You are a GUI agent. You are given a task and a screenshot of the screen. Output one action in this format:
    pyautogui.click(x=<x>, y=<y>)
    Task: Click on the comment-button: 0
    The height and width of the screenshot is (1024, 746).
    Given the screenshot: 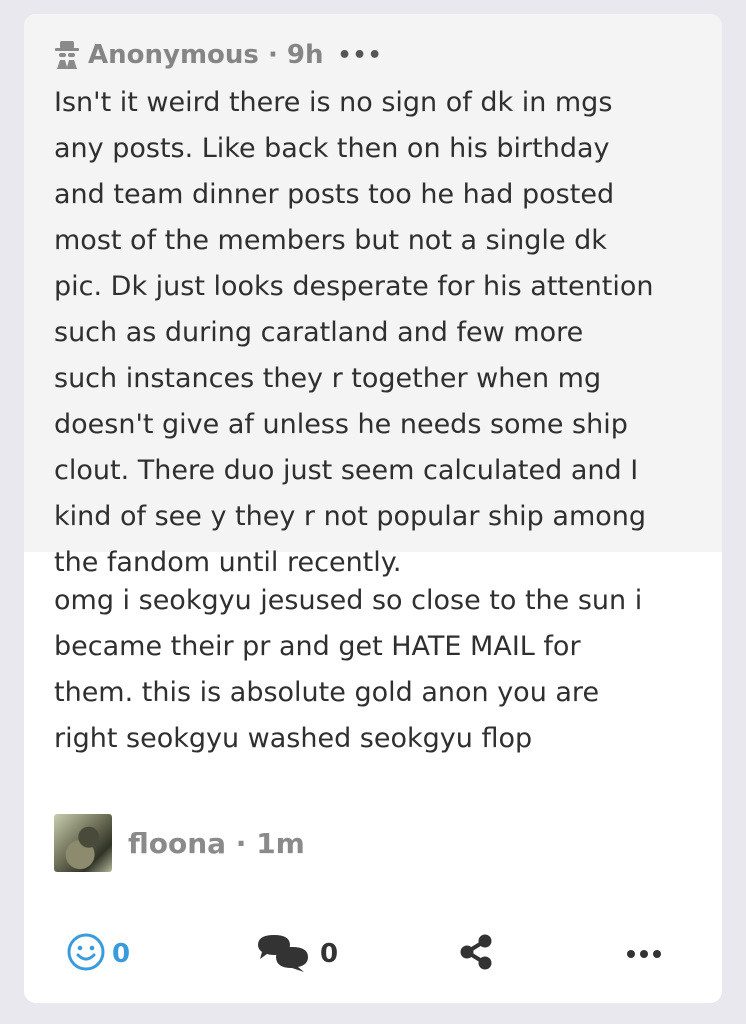 What is the action you would take?
    pyautogui.click(x=296, y=954)
    